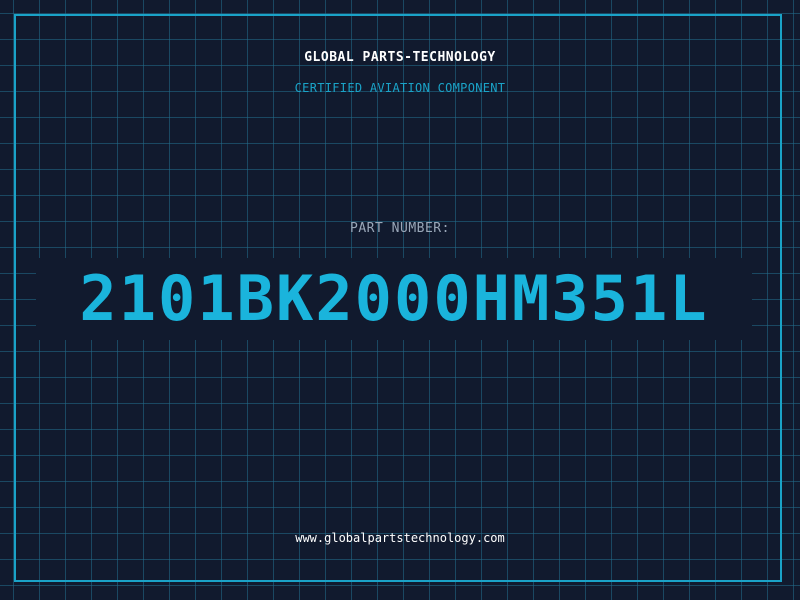 This screenshot has width=800, height=600. What do you see at coordinates (400, 88) in the screenshot?
I see `company-tagline: CERTIFIED AVIATION COMPONENT` at bounding box center [400, 88].